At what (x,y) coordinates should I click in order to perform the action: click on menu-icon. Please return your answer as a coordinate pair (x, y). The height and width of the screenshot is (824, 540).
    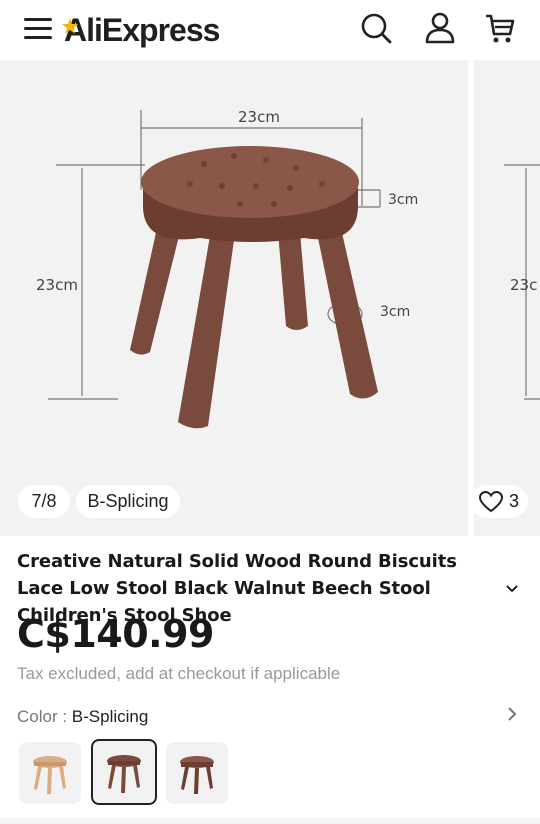
    Looking at the image, I should click on (39, 29).